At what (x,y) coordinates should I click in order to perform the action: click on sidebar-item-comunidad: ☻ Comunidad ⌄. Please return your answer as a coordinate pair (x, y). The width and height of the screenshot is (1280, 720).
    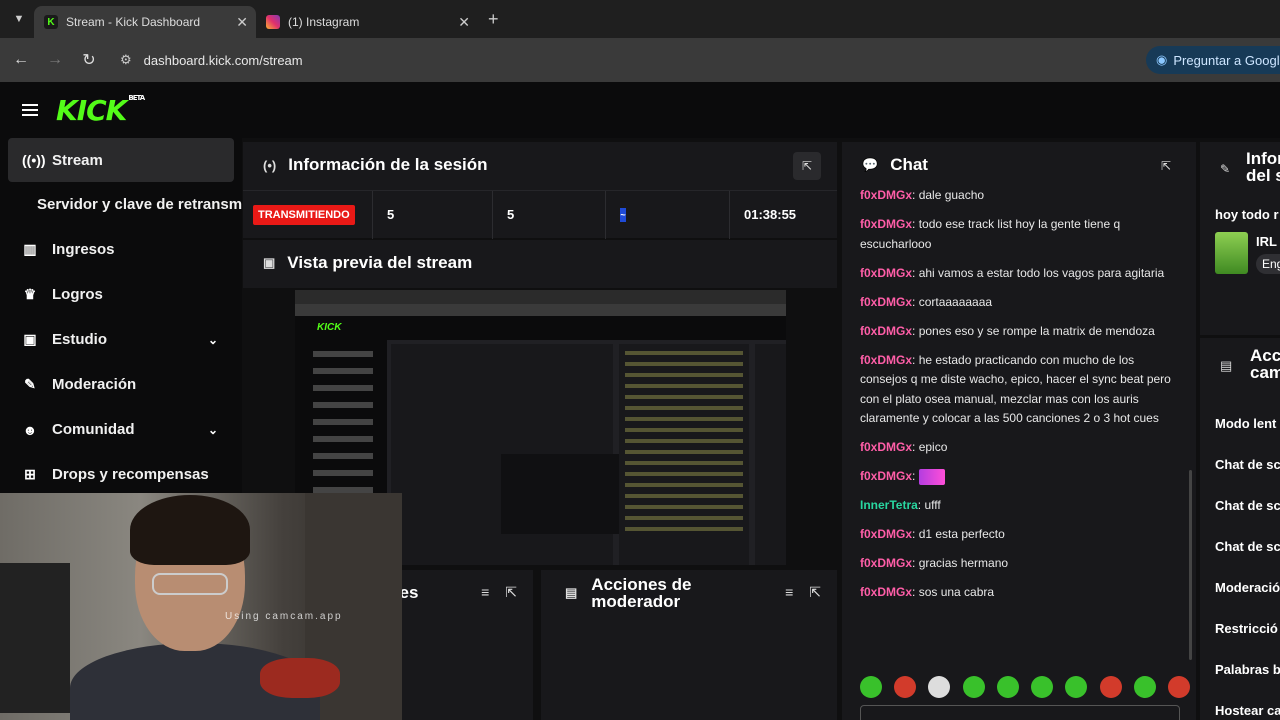
    Looking at the image, I should click on (121, 429).